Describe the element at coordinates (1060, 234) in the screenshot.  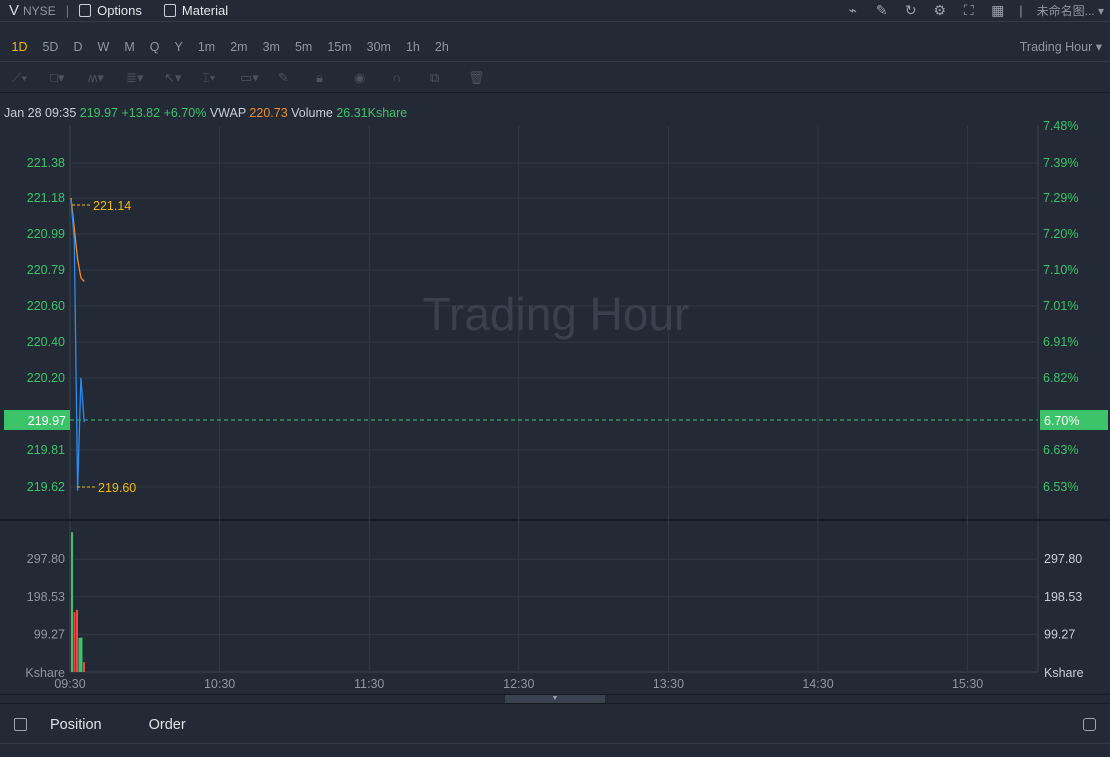
I see `pct-tick: 7.20%` at that location.